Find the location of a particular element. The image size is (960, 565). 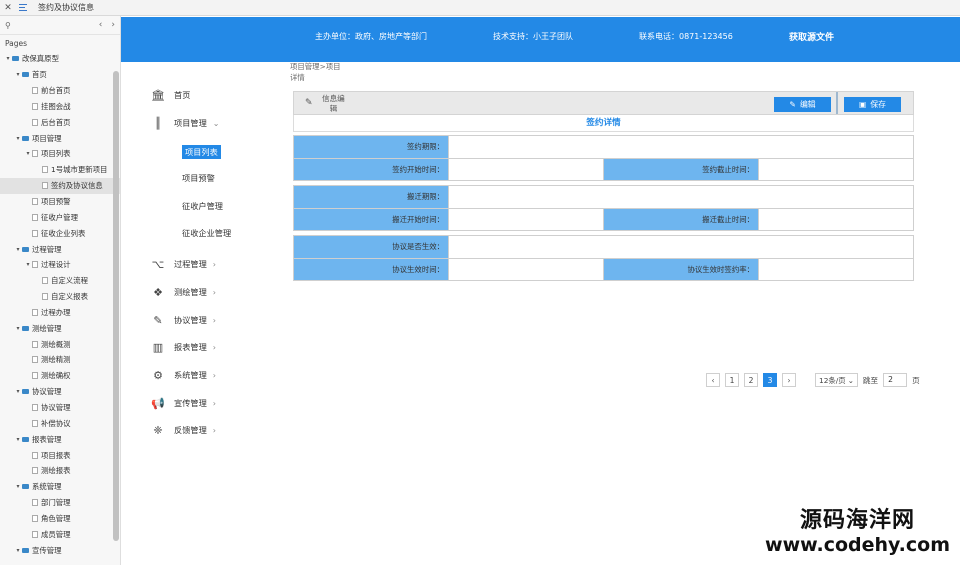

tree-item: 测绘精测 is located at coordinates (60, 360).